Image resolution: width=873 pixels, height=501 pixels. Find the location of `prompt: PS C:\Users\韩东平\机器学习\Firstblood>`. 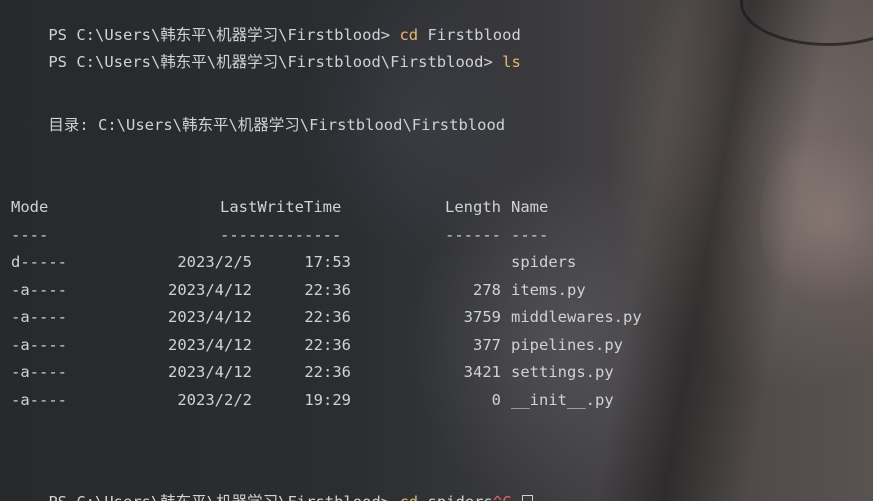

prompt: PS C:\Users\韩东平\机器学习\Firstblood> is located at coordinates (219, 497).